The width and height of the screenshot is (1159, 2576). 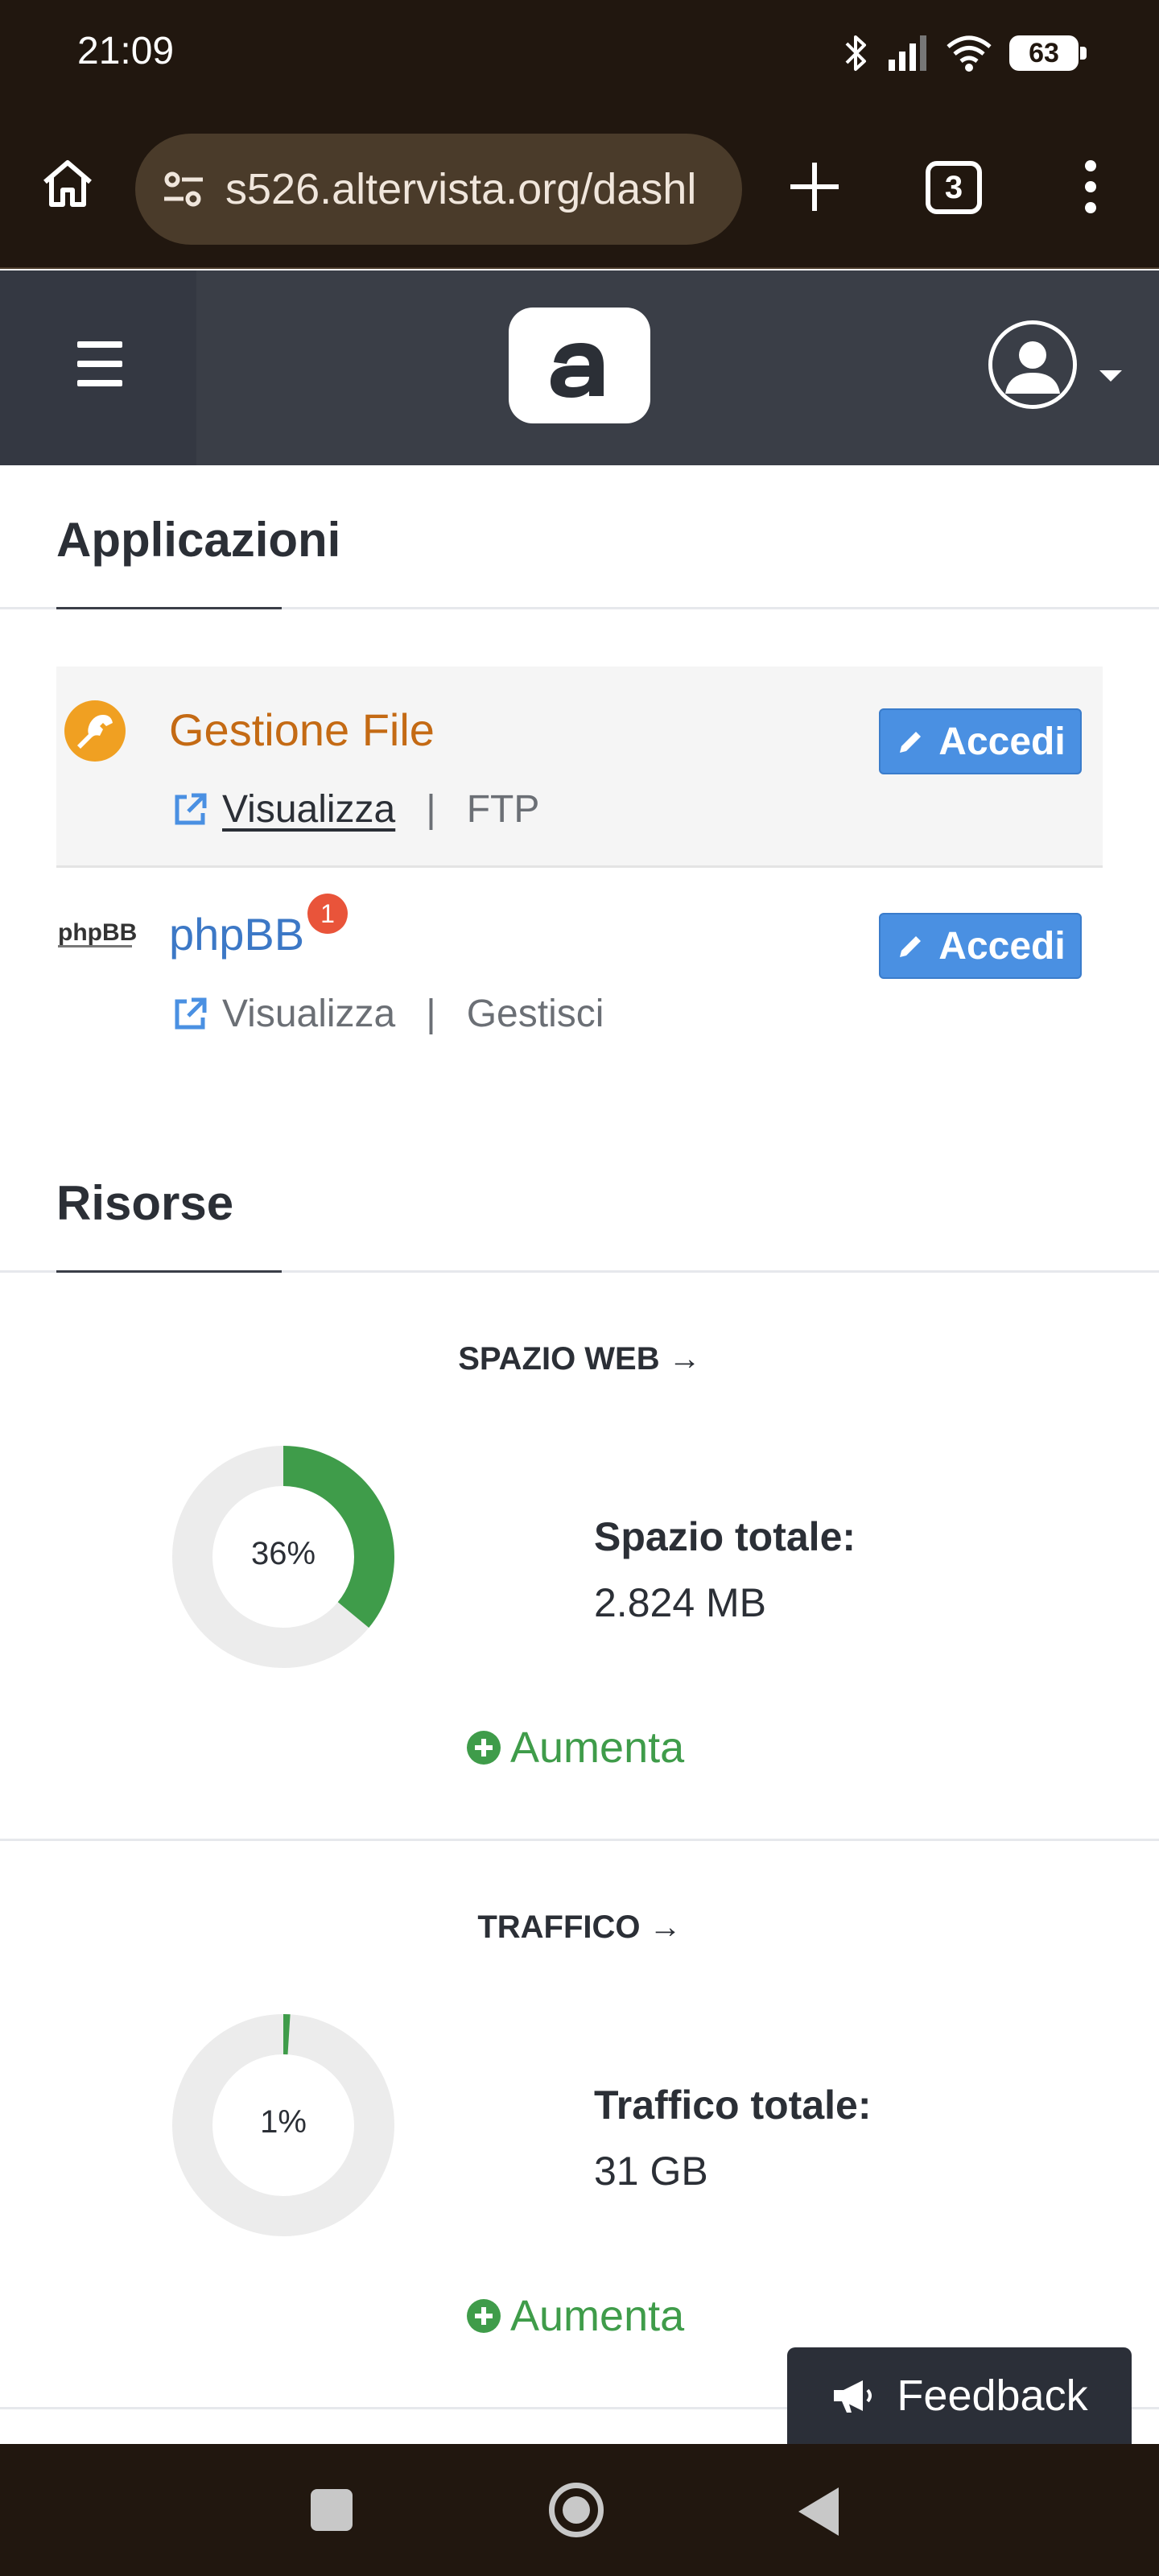 What do you see at coordinates (733, 2105) in the screenshot?
I see `traffico-totale-label: Traffico totale:` at bounding box center [733, 2105].